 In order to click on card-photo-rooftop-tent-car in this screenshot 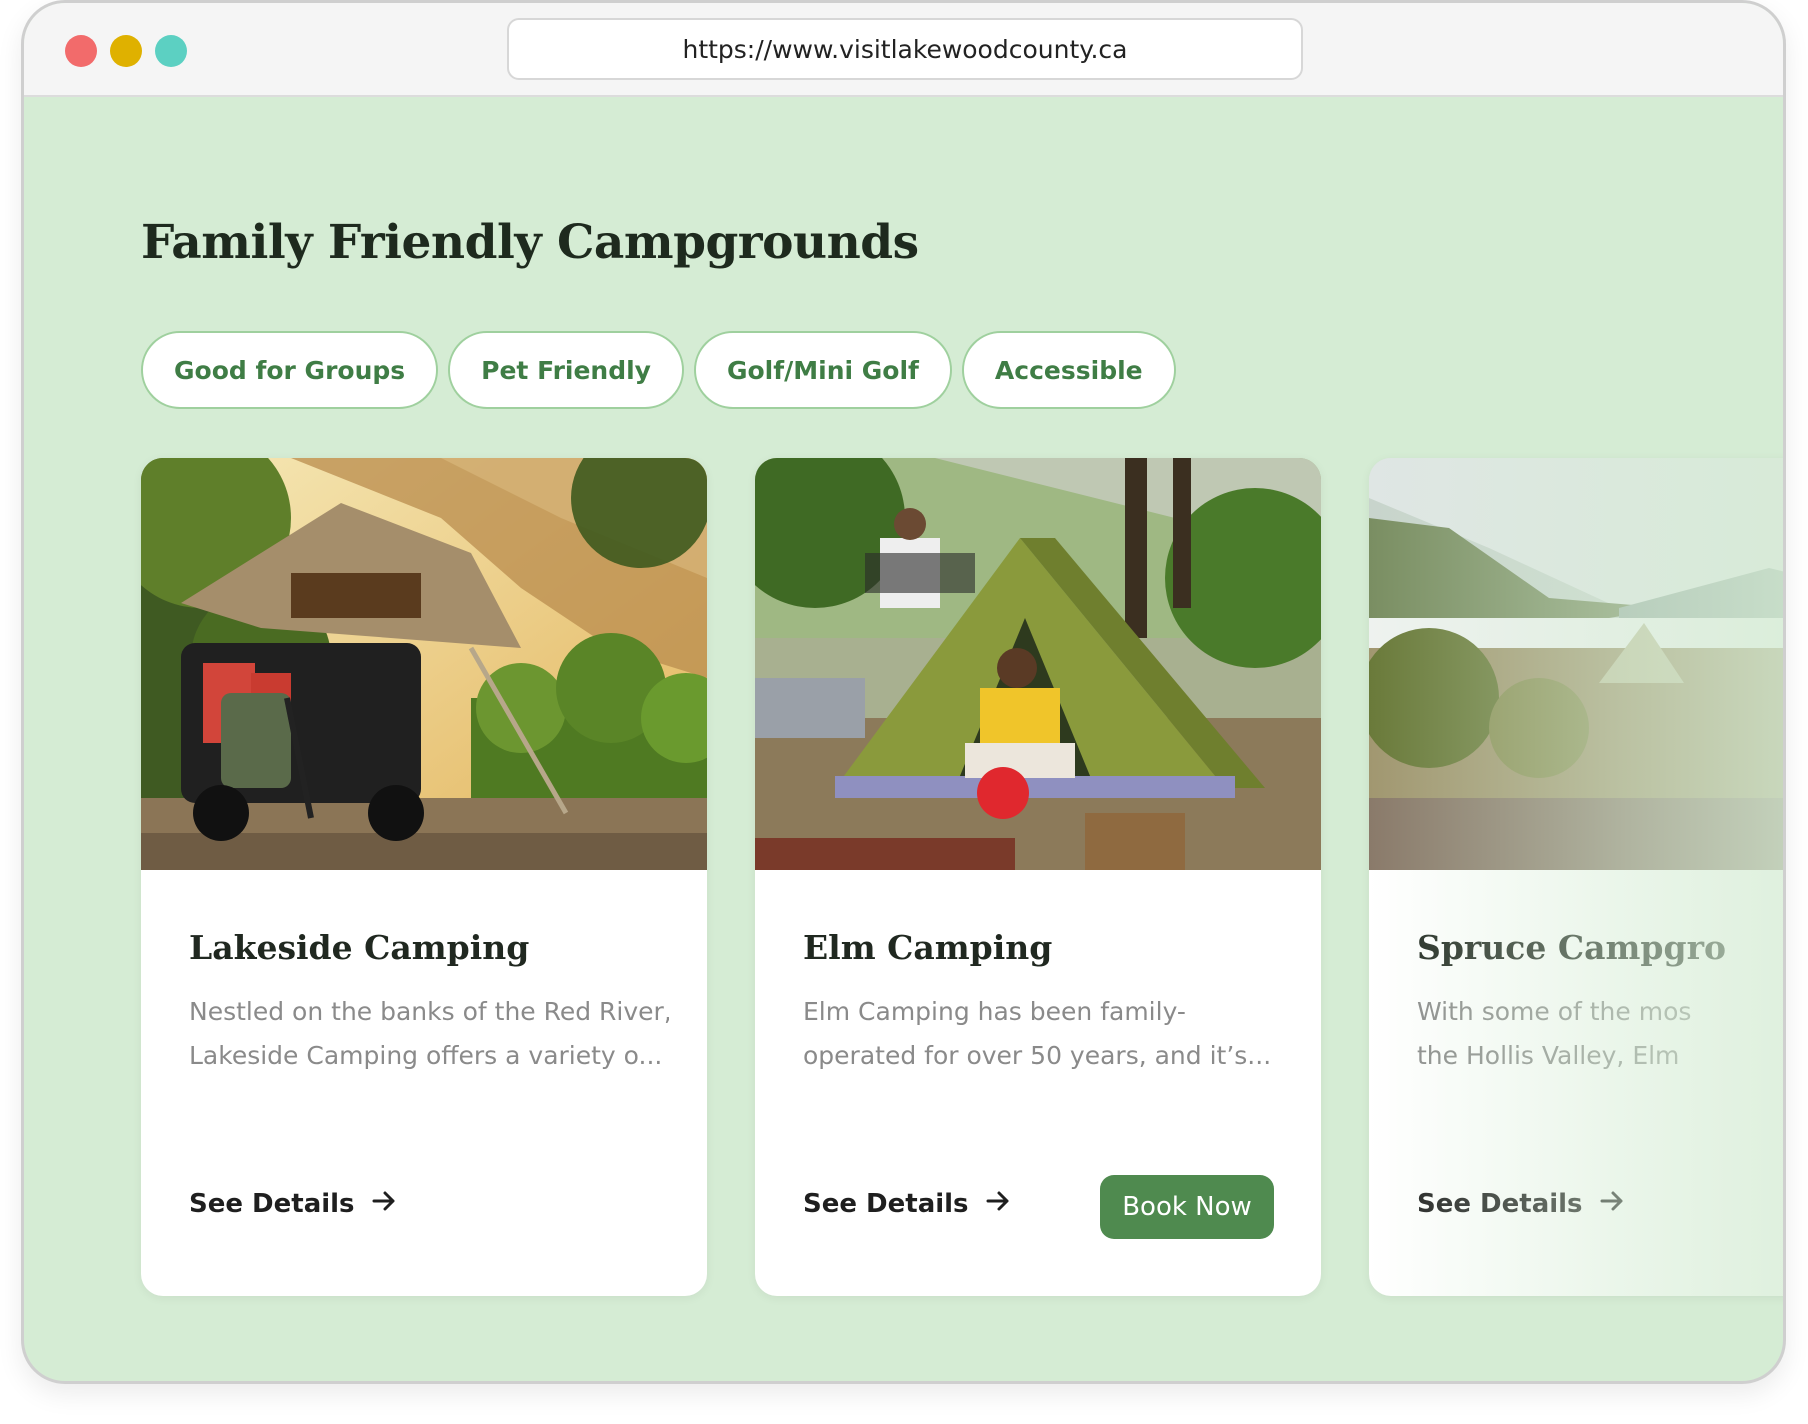, I will do `click(424, 664)`.